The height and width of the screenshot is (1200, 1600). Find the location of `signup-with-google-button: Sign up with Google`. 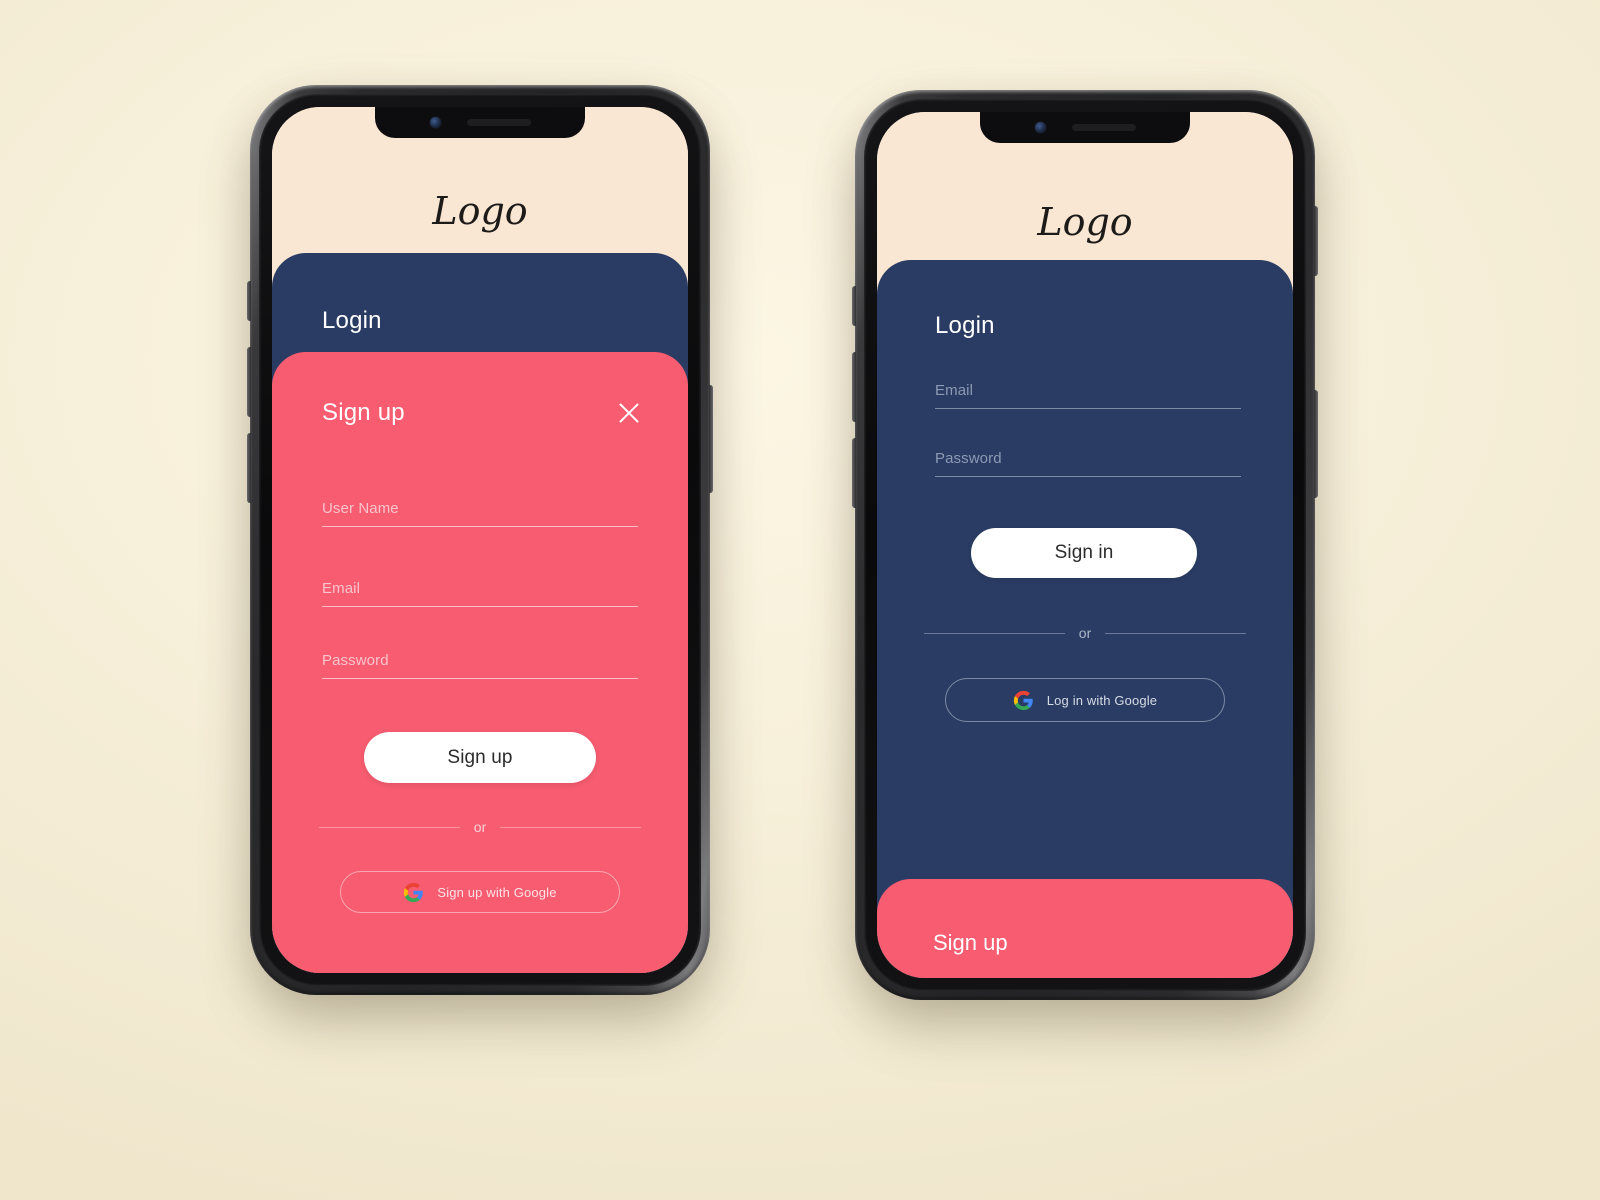

signup-with-google-button: Sign up with Google is located at coordinates (480, 892).